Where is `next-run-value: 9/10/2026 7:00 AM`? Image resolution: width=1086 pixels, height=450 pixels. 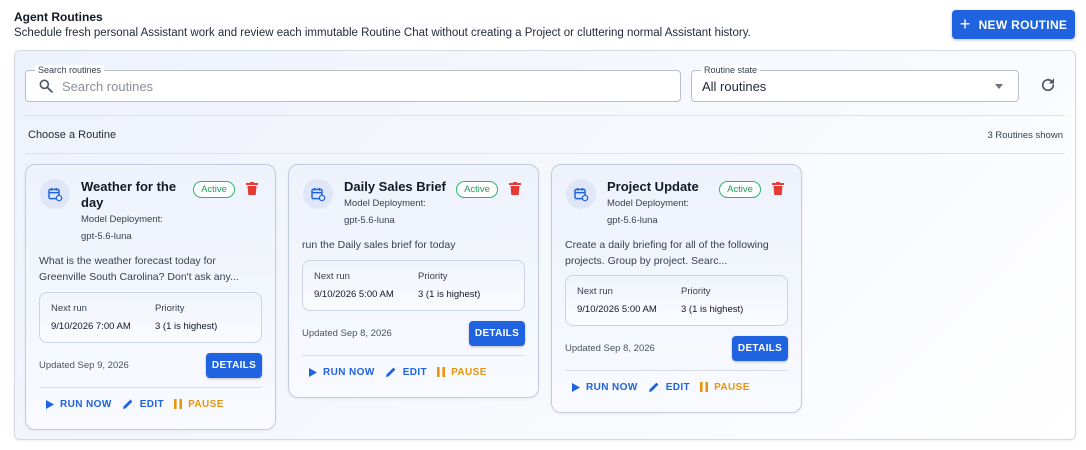
next-run-value: 9/10/2026 7:00 AM is located at coordinates (91, 326).